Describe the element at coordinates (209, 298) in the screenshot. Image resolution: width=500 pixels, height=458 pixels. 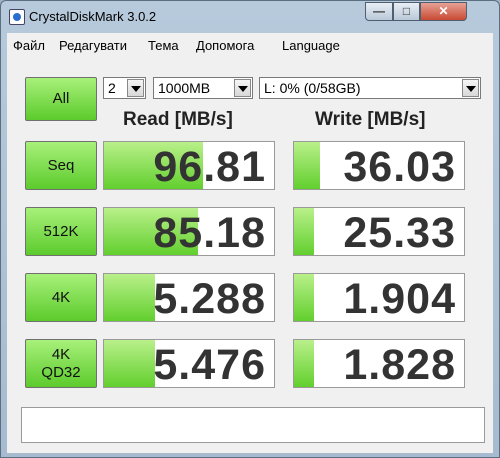
I see `4k-read-value: 5.288` at that location.